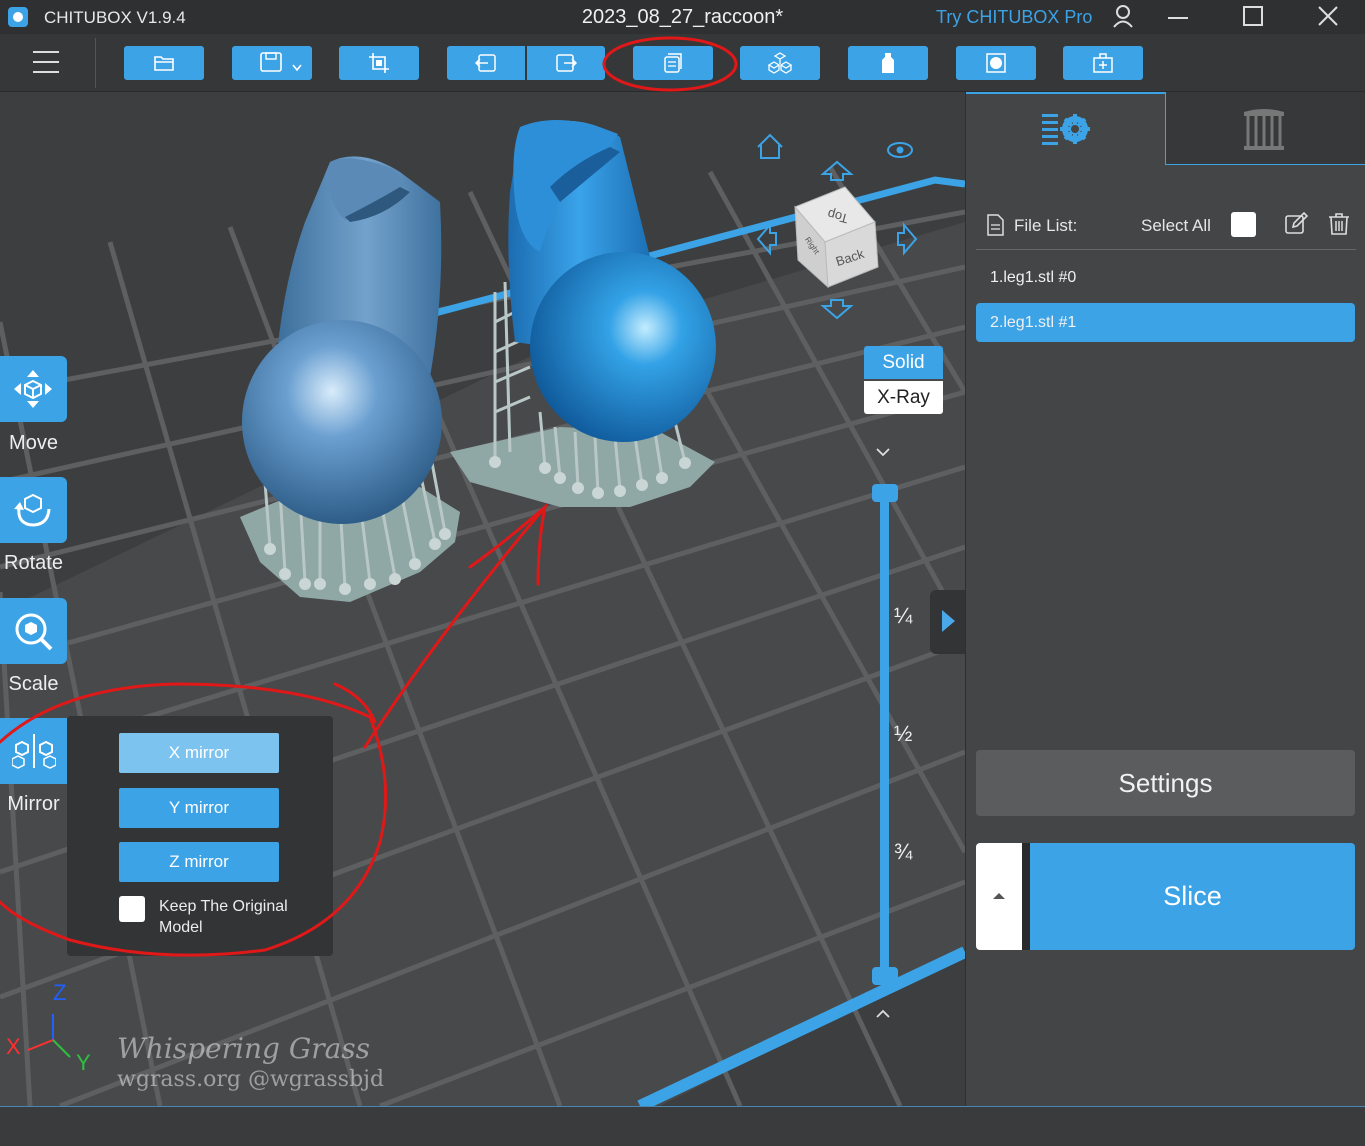 Image resolution: width=1365 pixels, height=1146 pixels. Describe the element at coordinates (33, 443) in the screenshot. I see `move-tool-label: Move` at that location.